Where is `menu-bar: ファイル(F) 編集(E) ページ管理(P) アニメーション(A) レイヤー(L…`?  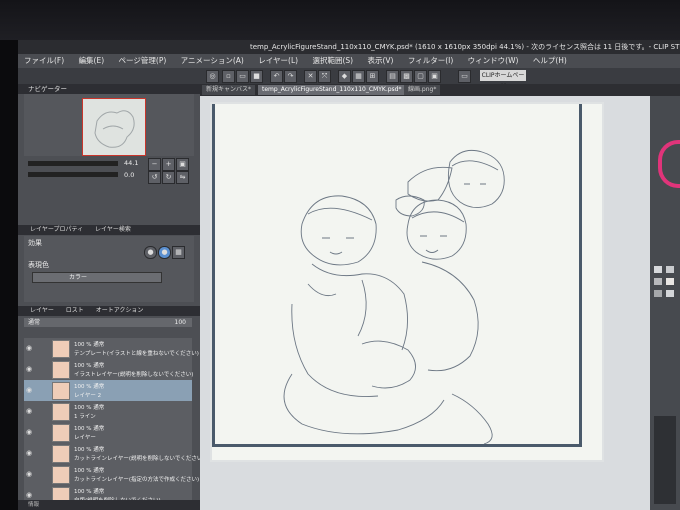 menu-bar: ファイル(F) 編集(E) ページ管理(P) アニメーション(A) レイヤー(L… is located at coordinates (349, 61).